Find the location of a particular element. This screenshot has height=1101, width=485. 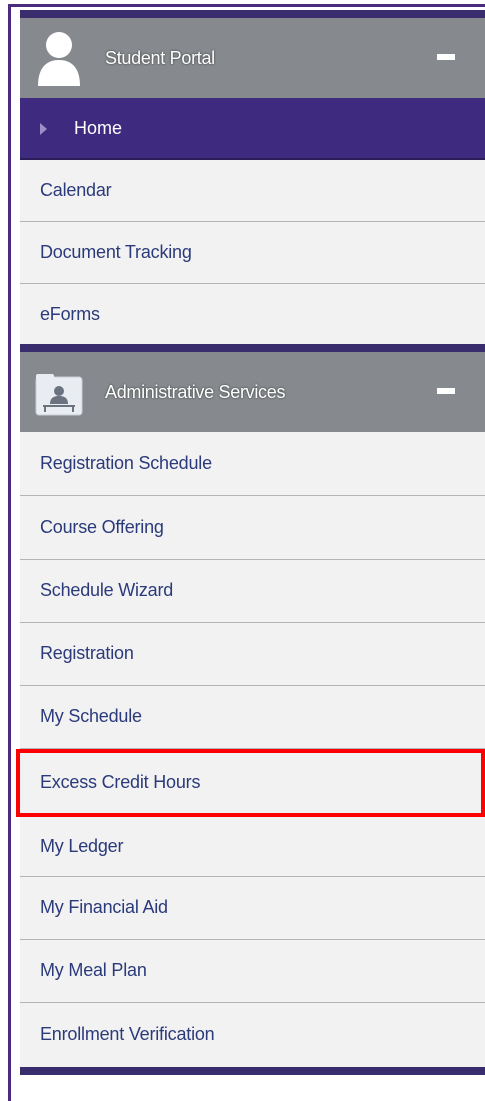

sidebar-item-label: Enrollment Verification is located at coordinates (127, 1034).